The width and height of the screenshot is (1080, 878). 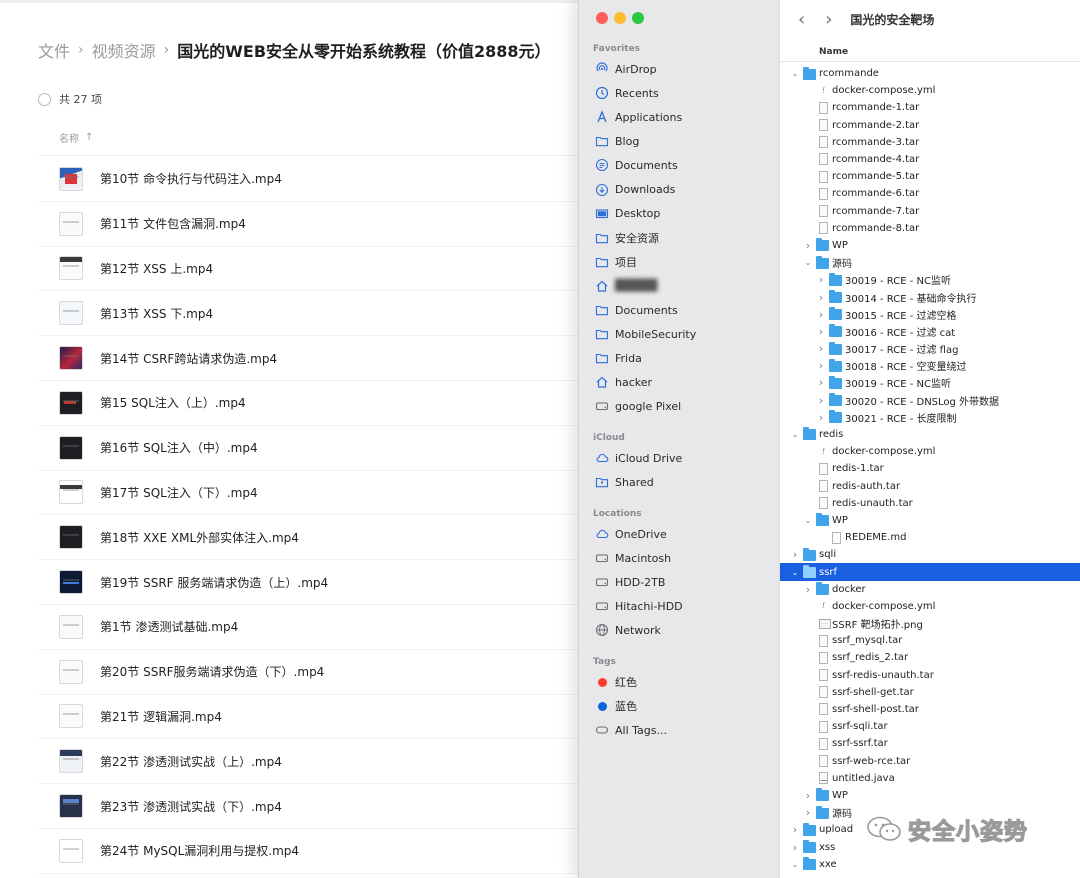 What do you see at coordinates (44, 99) in the screenshot?
I see `select-all-checkbox` at bounding box center [44, 99].